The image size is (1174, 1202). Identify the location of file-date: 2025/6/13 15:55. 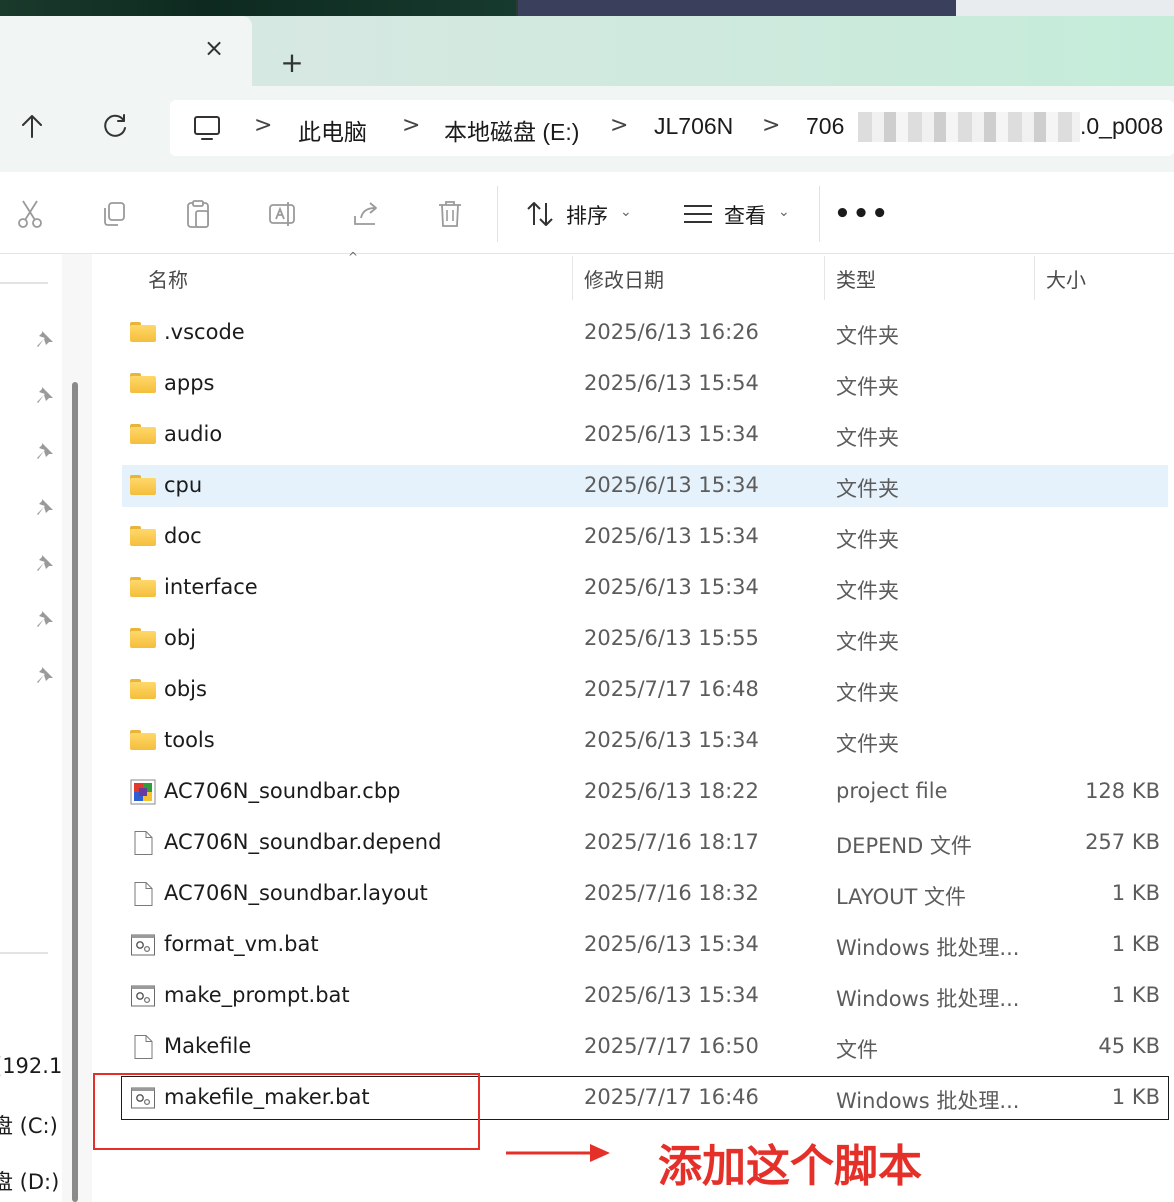
(671, 638).